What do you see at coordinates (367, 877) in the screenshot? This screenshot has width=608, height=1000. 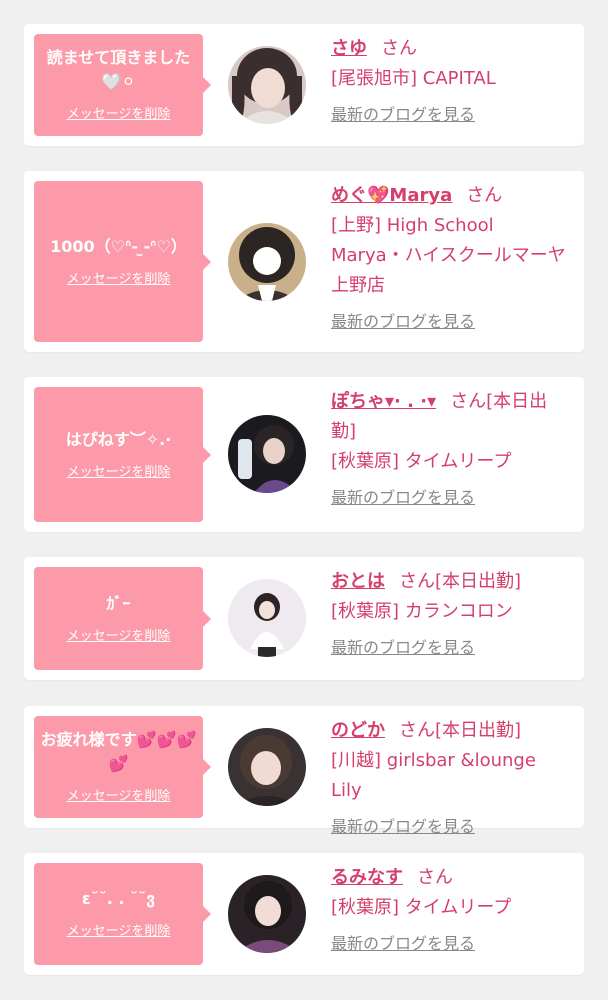 I see `cast-name-link: るみなす` at bounding box center [367, 877].